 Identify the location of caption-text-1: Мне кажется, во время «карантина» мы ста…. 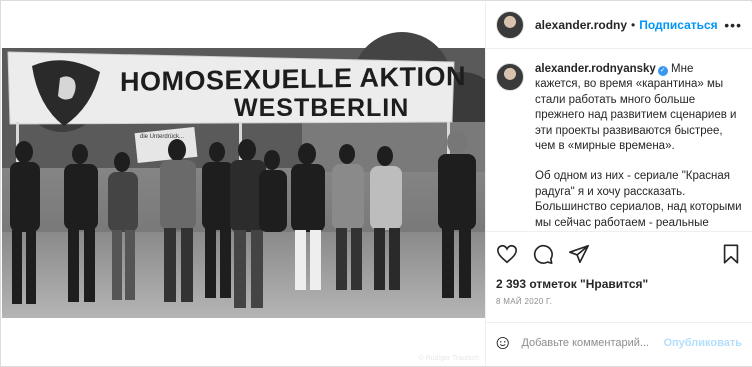
(636, 108).